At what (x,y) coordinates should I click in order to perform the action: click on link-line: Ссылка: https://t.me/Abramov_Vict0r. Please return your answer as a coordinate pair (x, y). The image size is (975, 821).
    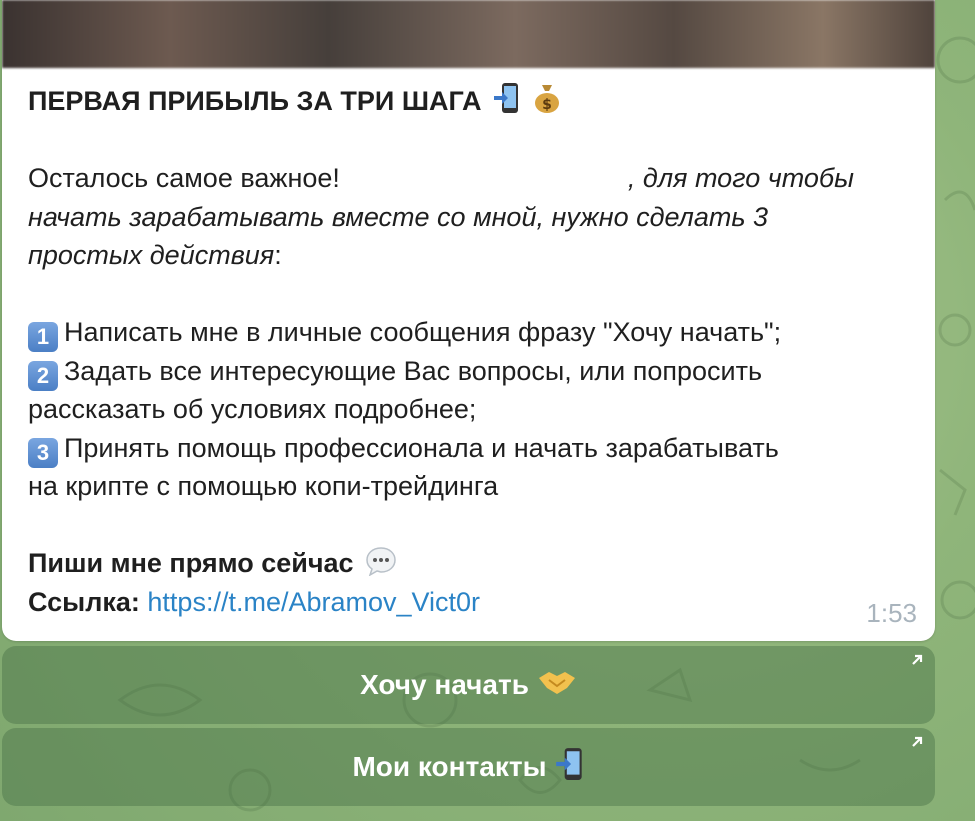
    Looking at the image, I should click on (254, 601).